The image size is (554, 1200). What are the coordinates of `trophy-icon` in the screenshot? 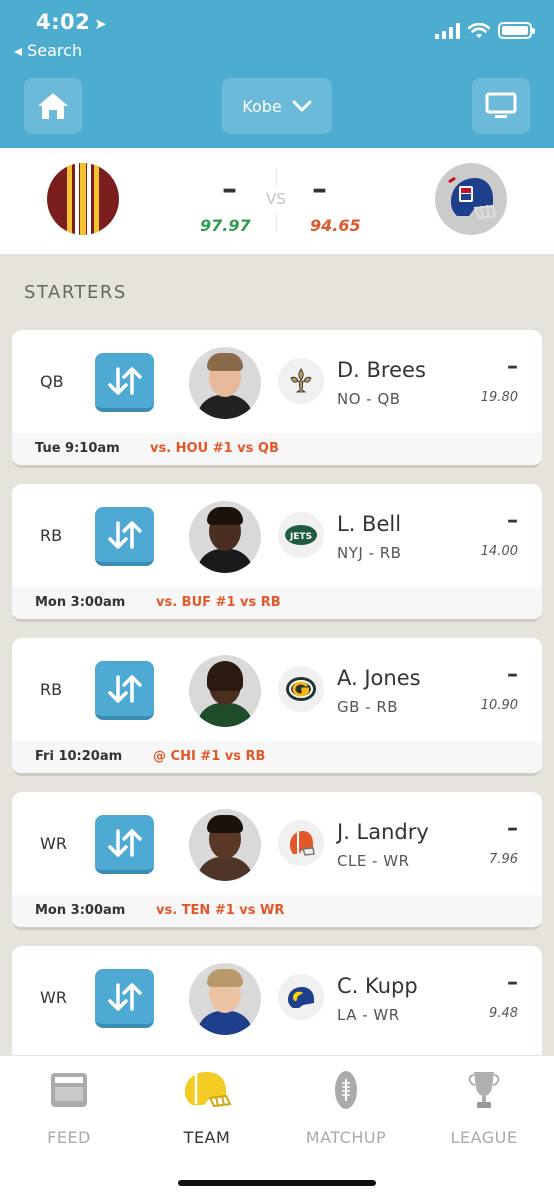 It's located at (484, 1090).